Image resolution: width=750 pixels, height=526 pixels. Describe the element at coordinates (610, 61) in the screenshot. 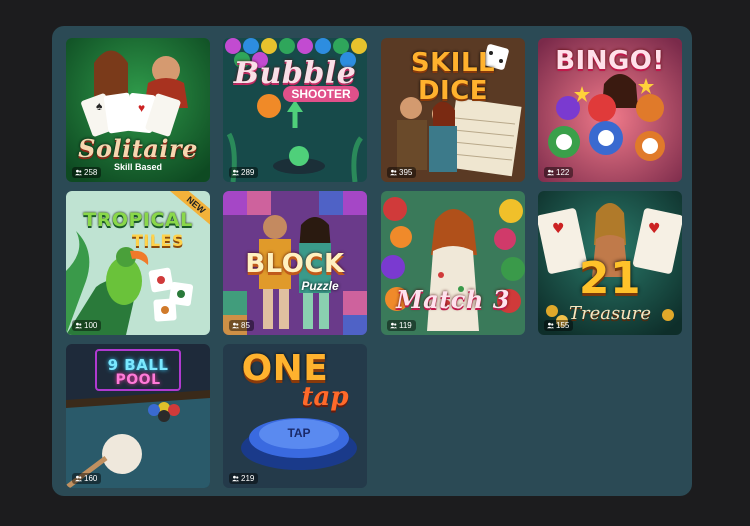

I see `game-title: BINGO!` at that location.